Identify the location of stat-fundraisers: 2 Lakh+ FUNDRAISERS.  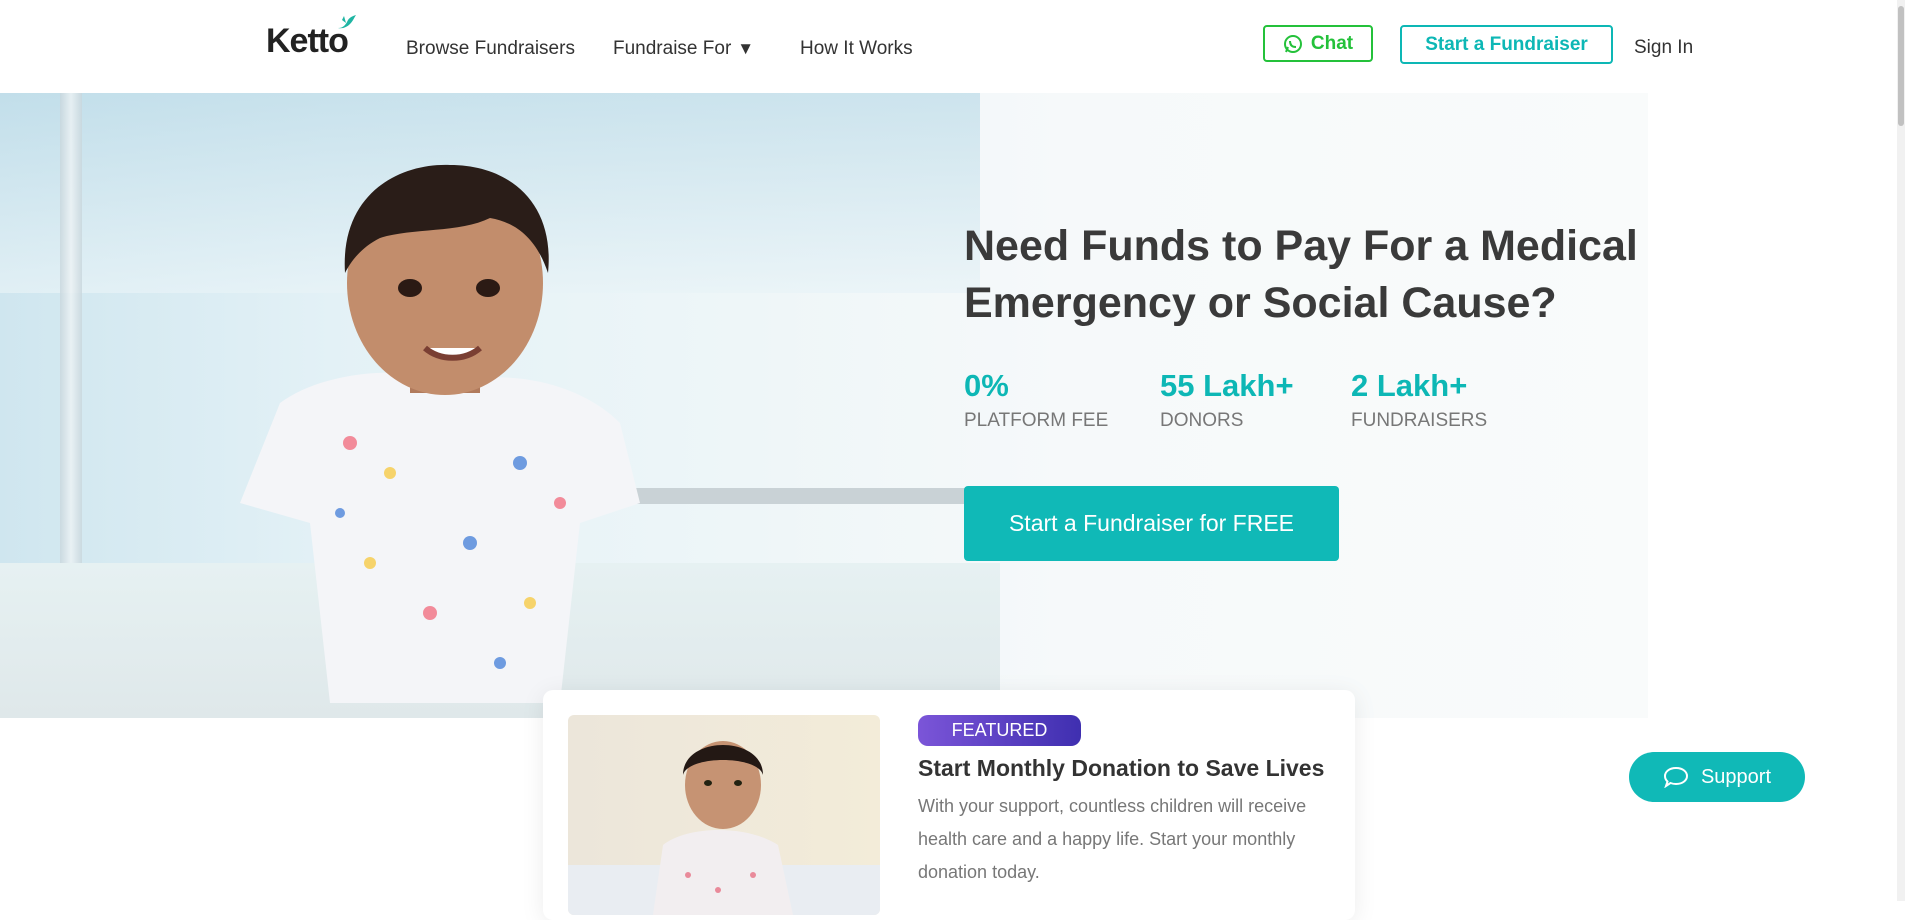
(1419, 400).